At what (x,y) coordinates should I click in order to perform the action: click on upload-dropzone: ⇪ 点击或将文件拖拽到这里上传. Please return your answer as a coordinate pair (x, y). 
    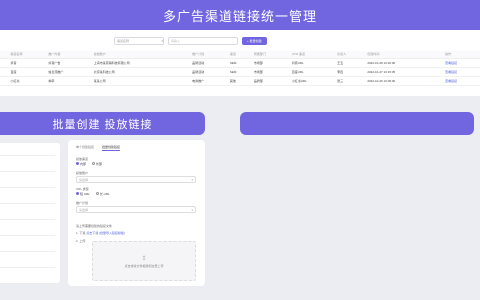
    Looking at the image, I should click on (144, 261).